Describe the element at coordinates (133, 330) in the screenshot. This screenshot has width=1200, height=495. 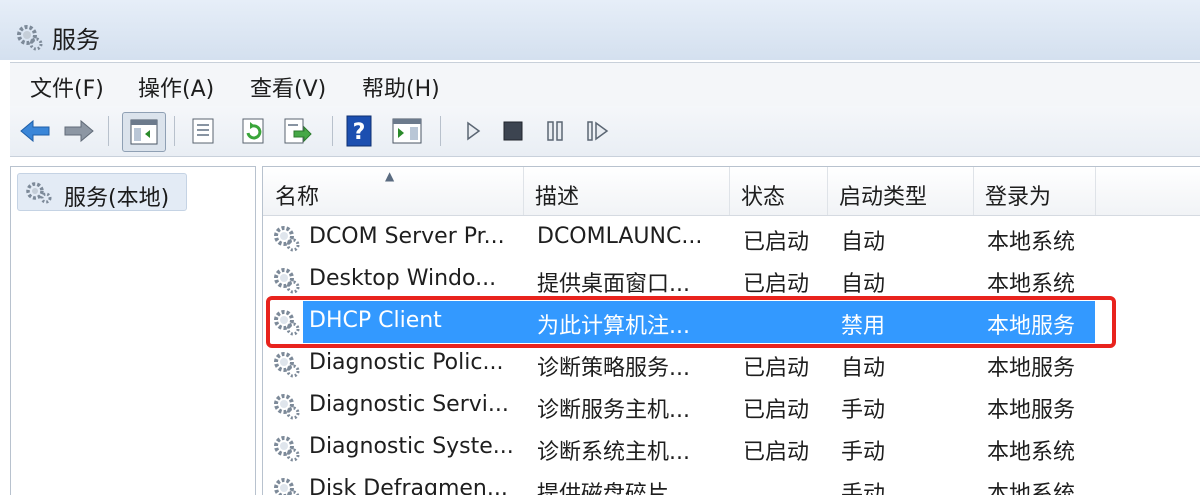
I see `console-tree-pane: 服务(本地)` at that location.